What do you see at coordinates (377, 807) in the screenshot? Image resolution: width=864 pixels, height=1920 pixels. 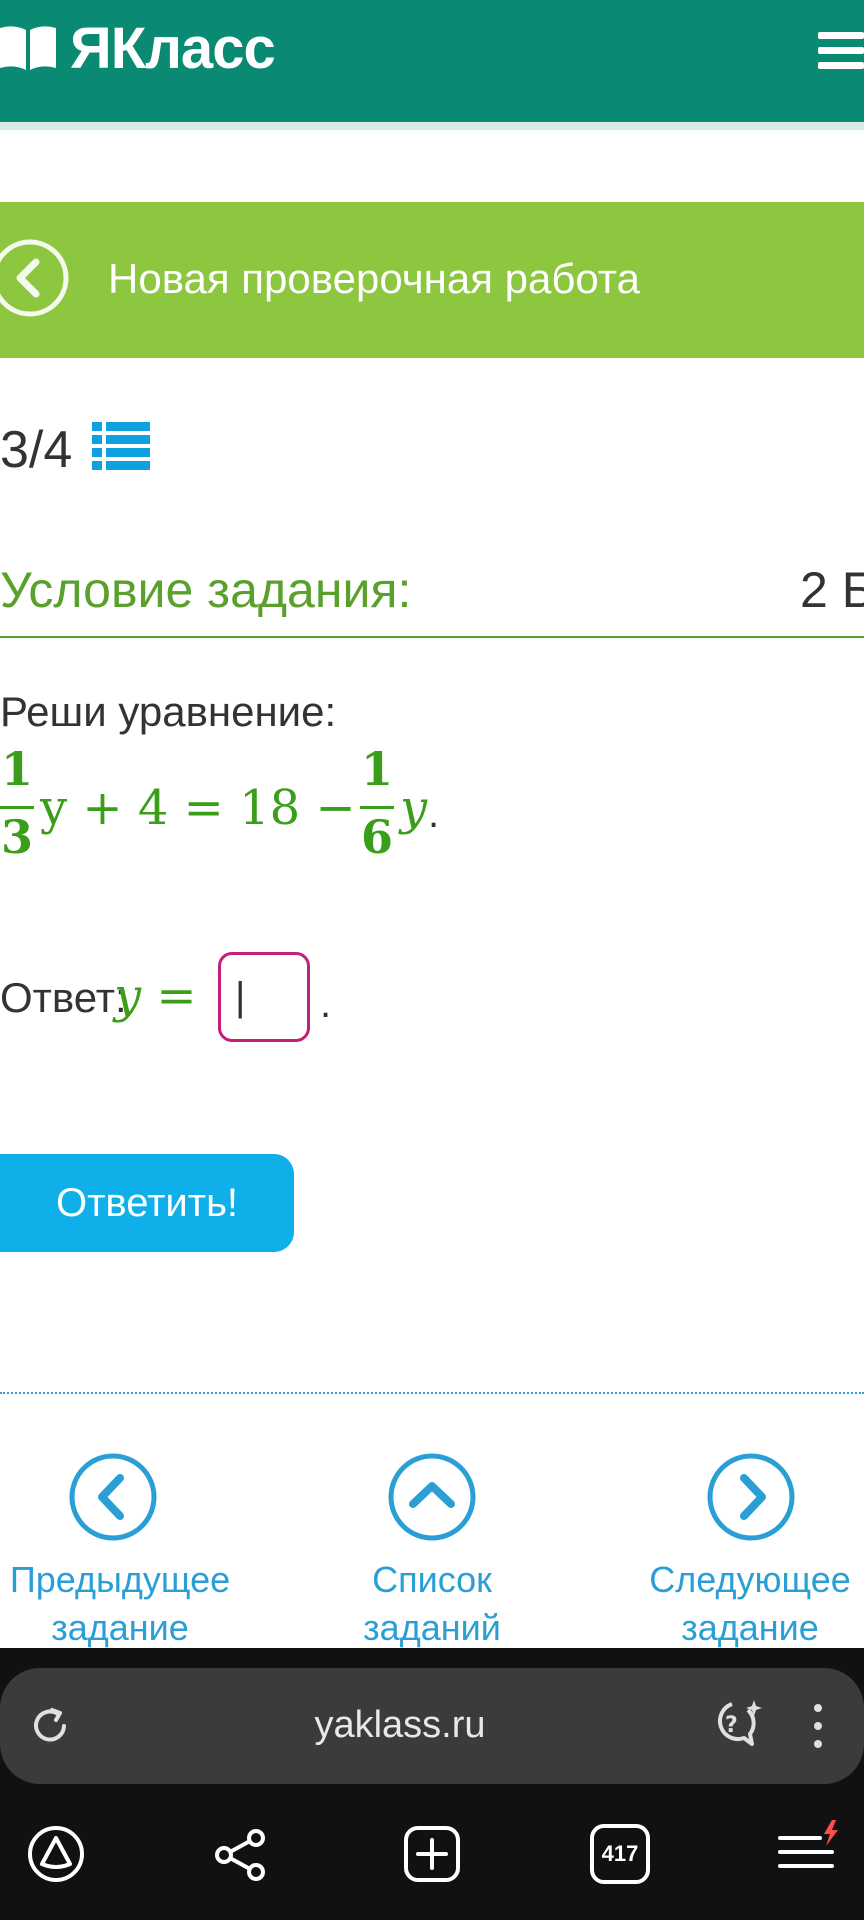 I see `fraction2-bar` at bounding box center [377, 807].